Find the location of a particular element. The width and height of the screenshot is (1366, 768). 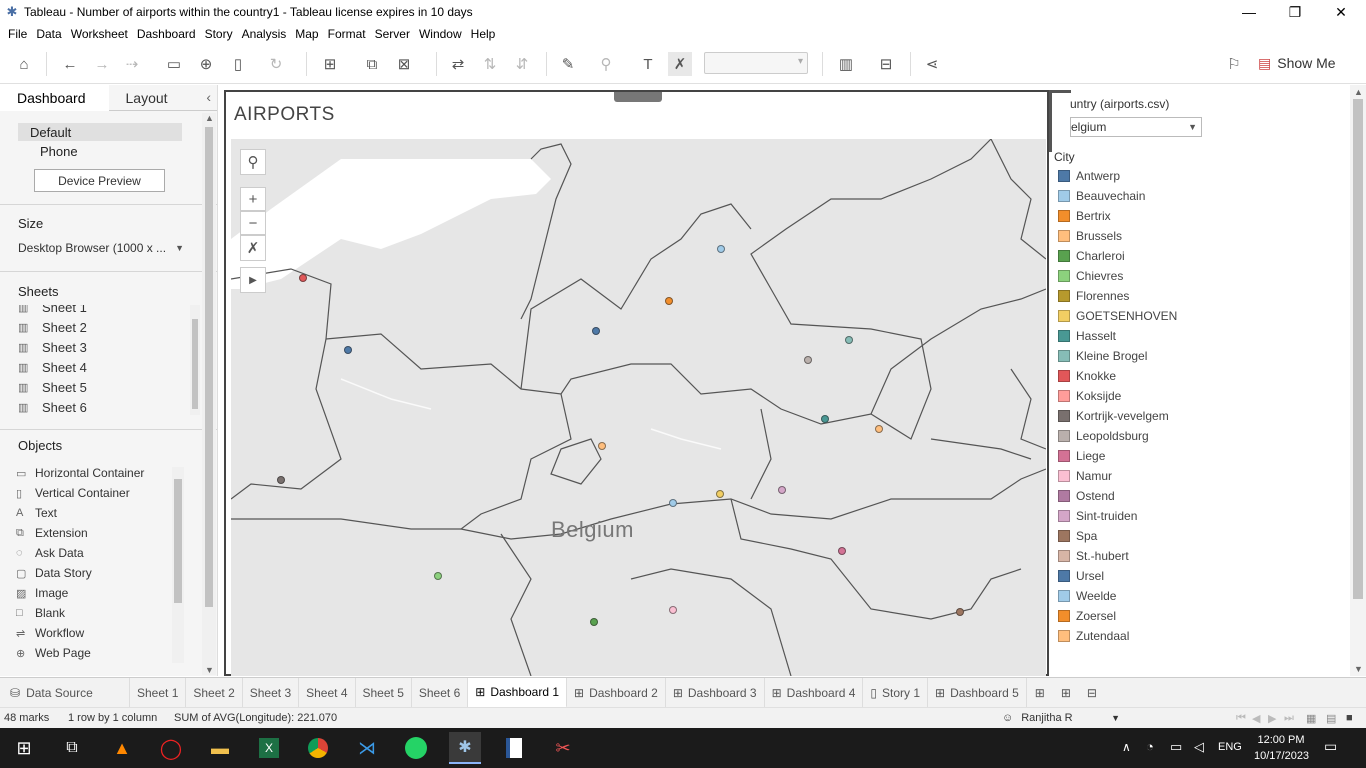

show-mark-labels-icon: T is located at coordinates (648, 64).